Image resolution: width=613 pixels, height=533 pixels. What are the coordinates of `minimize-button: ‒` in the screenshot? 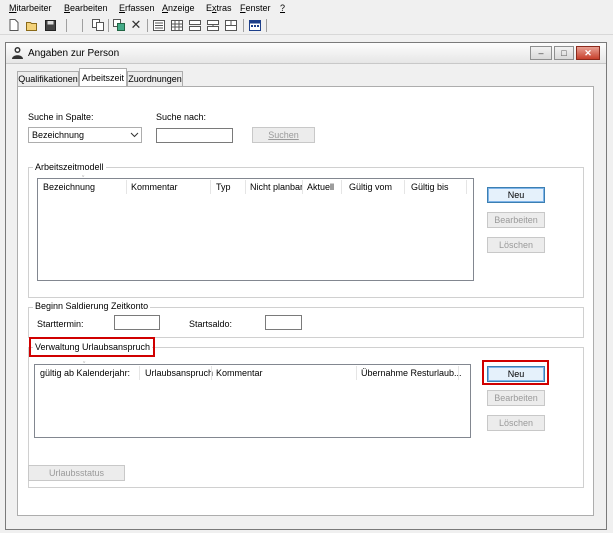 It's located at (541, 53).